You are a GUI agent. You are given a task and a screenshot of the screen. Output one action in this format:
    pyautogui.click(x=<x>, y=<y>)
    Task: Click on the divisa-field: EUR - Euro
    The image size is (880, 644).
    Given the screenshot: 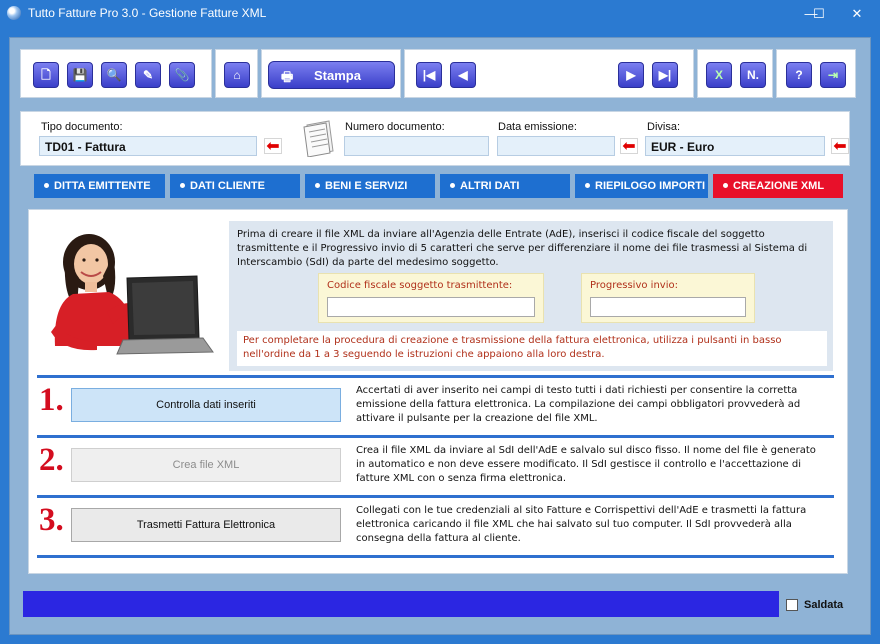 What is the action you would take?
    pyautogui.click(x=735, y=146)
    